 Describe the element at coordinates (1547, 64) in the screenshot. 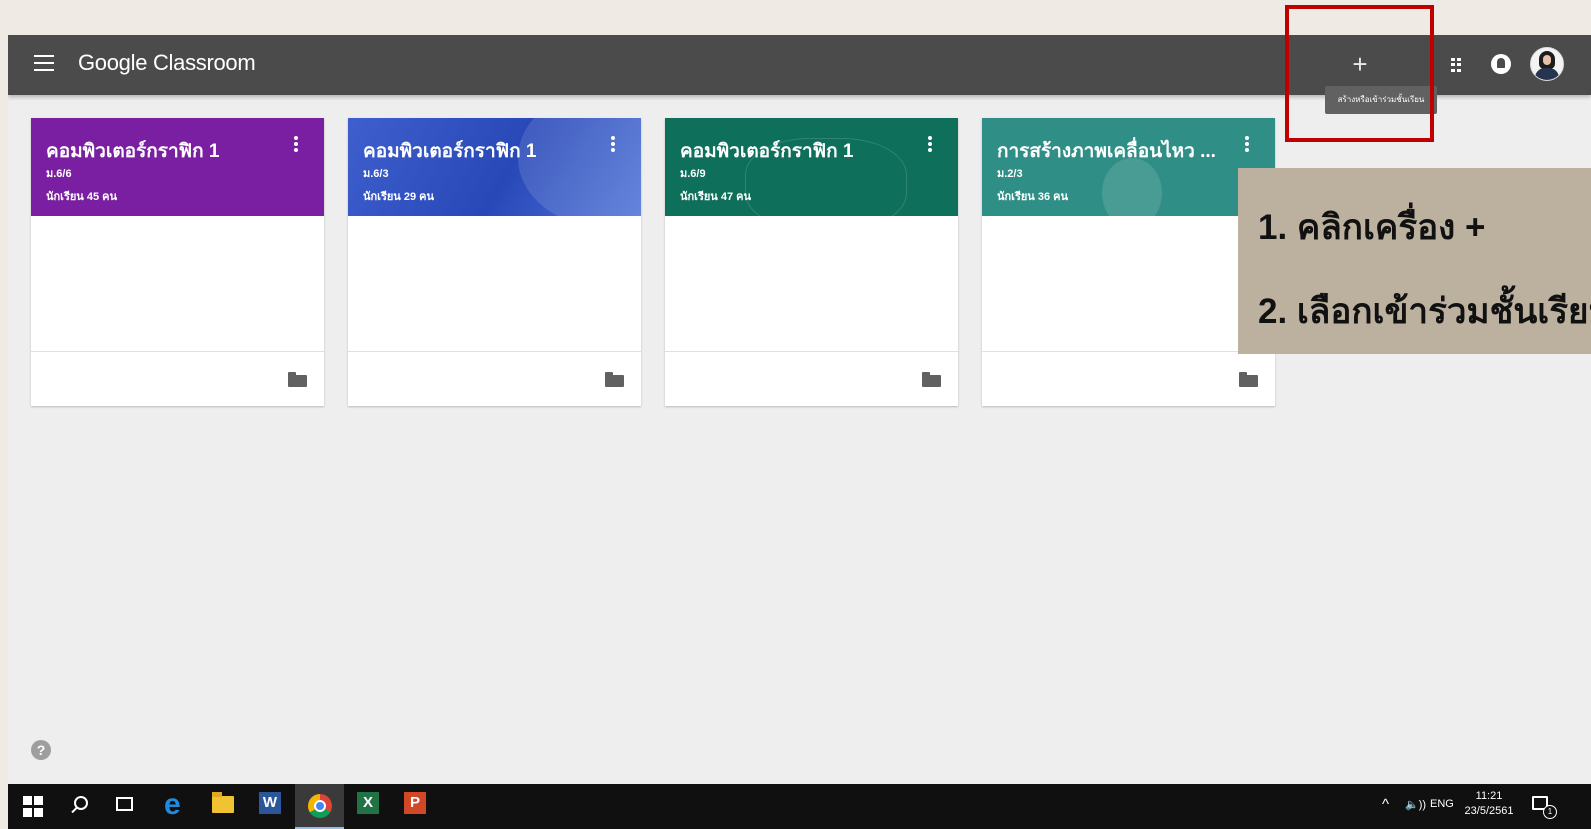

I see `avatar` at that location.